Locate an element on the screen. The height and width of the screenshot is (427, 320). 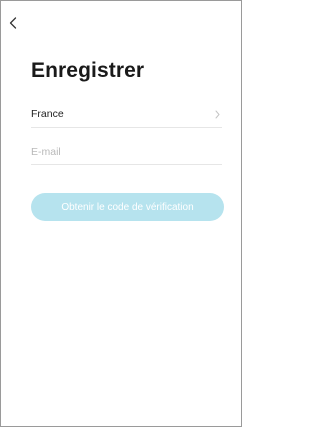
country-selector: France is located at coordinates (126, 114).